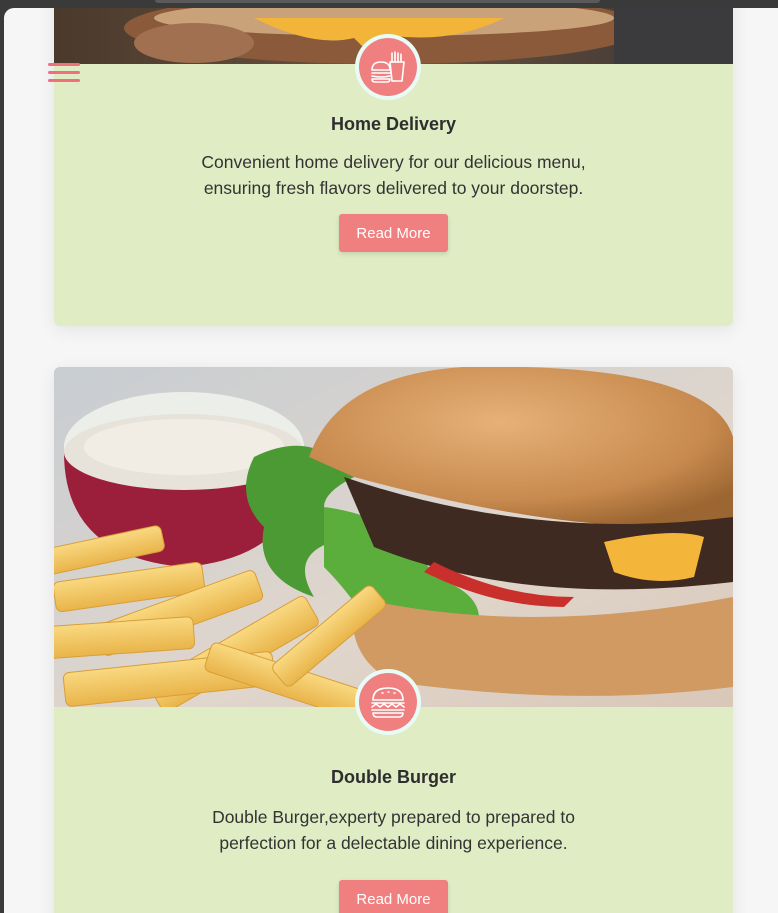 The height and width of the screenshot is (913, 778). I want to click on burger-icon, so click(388, 702).